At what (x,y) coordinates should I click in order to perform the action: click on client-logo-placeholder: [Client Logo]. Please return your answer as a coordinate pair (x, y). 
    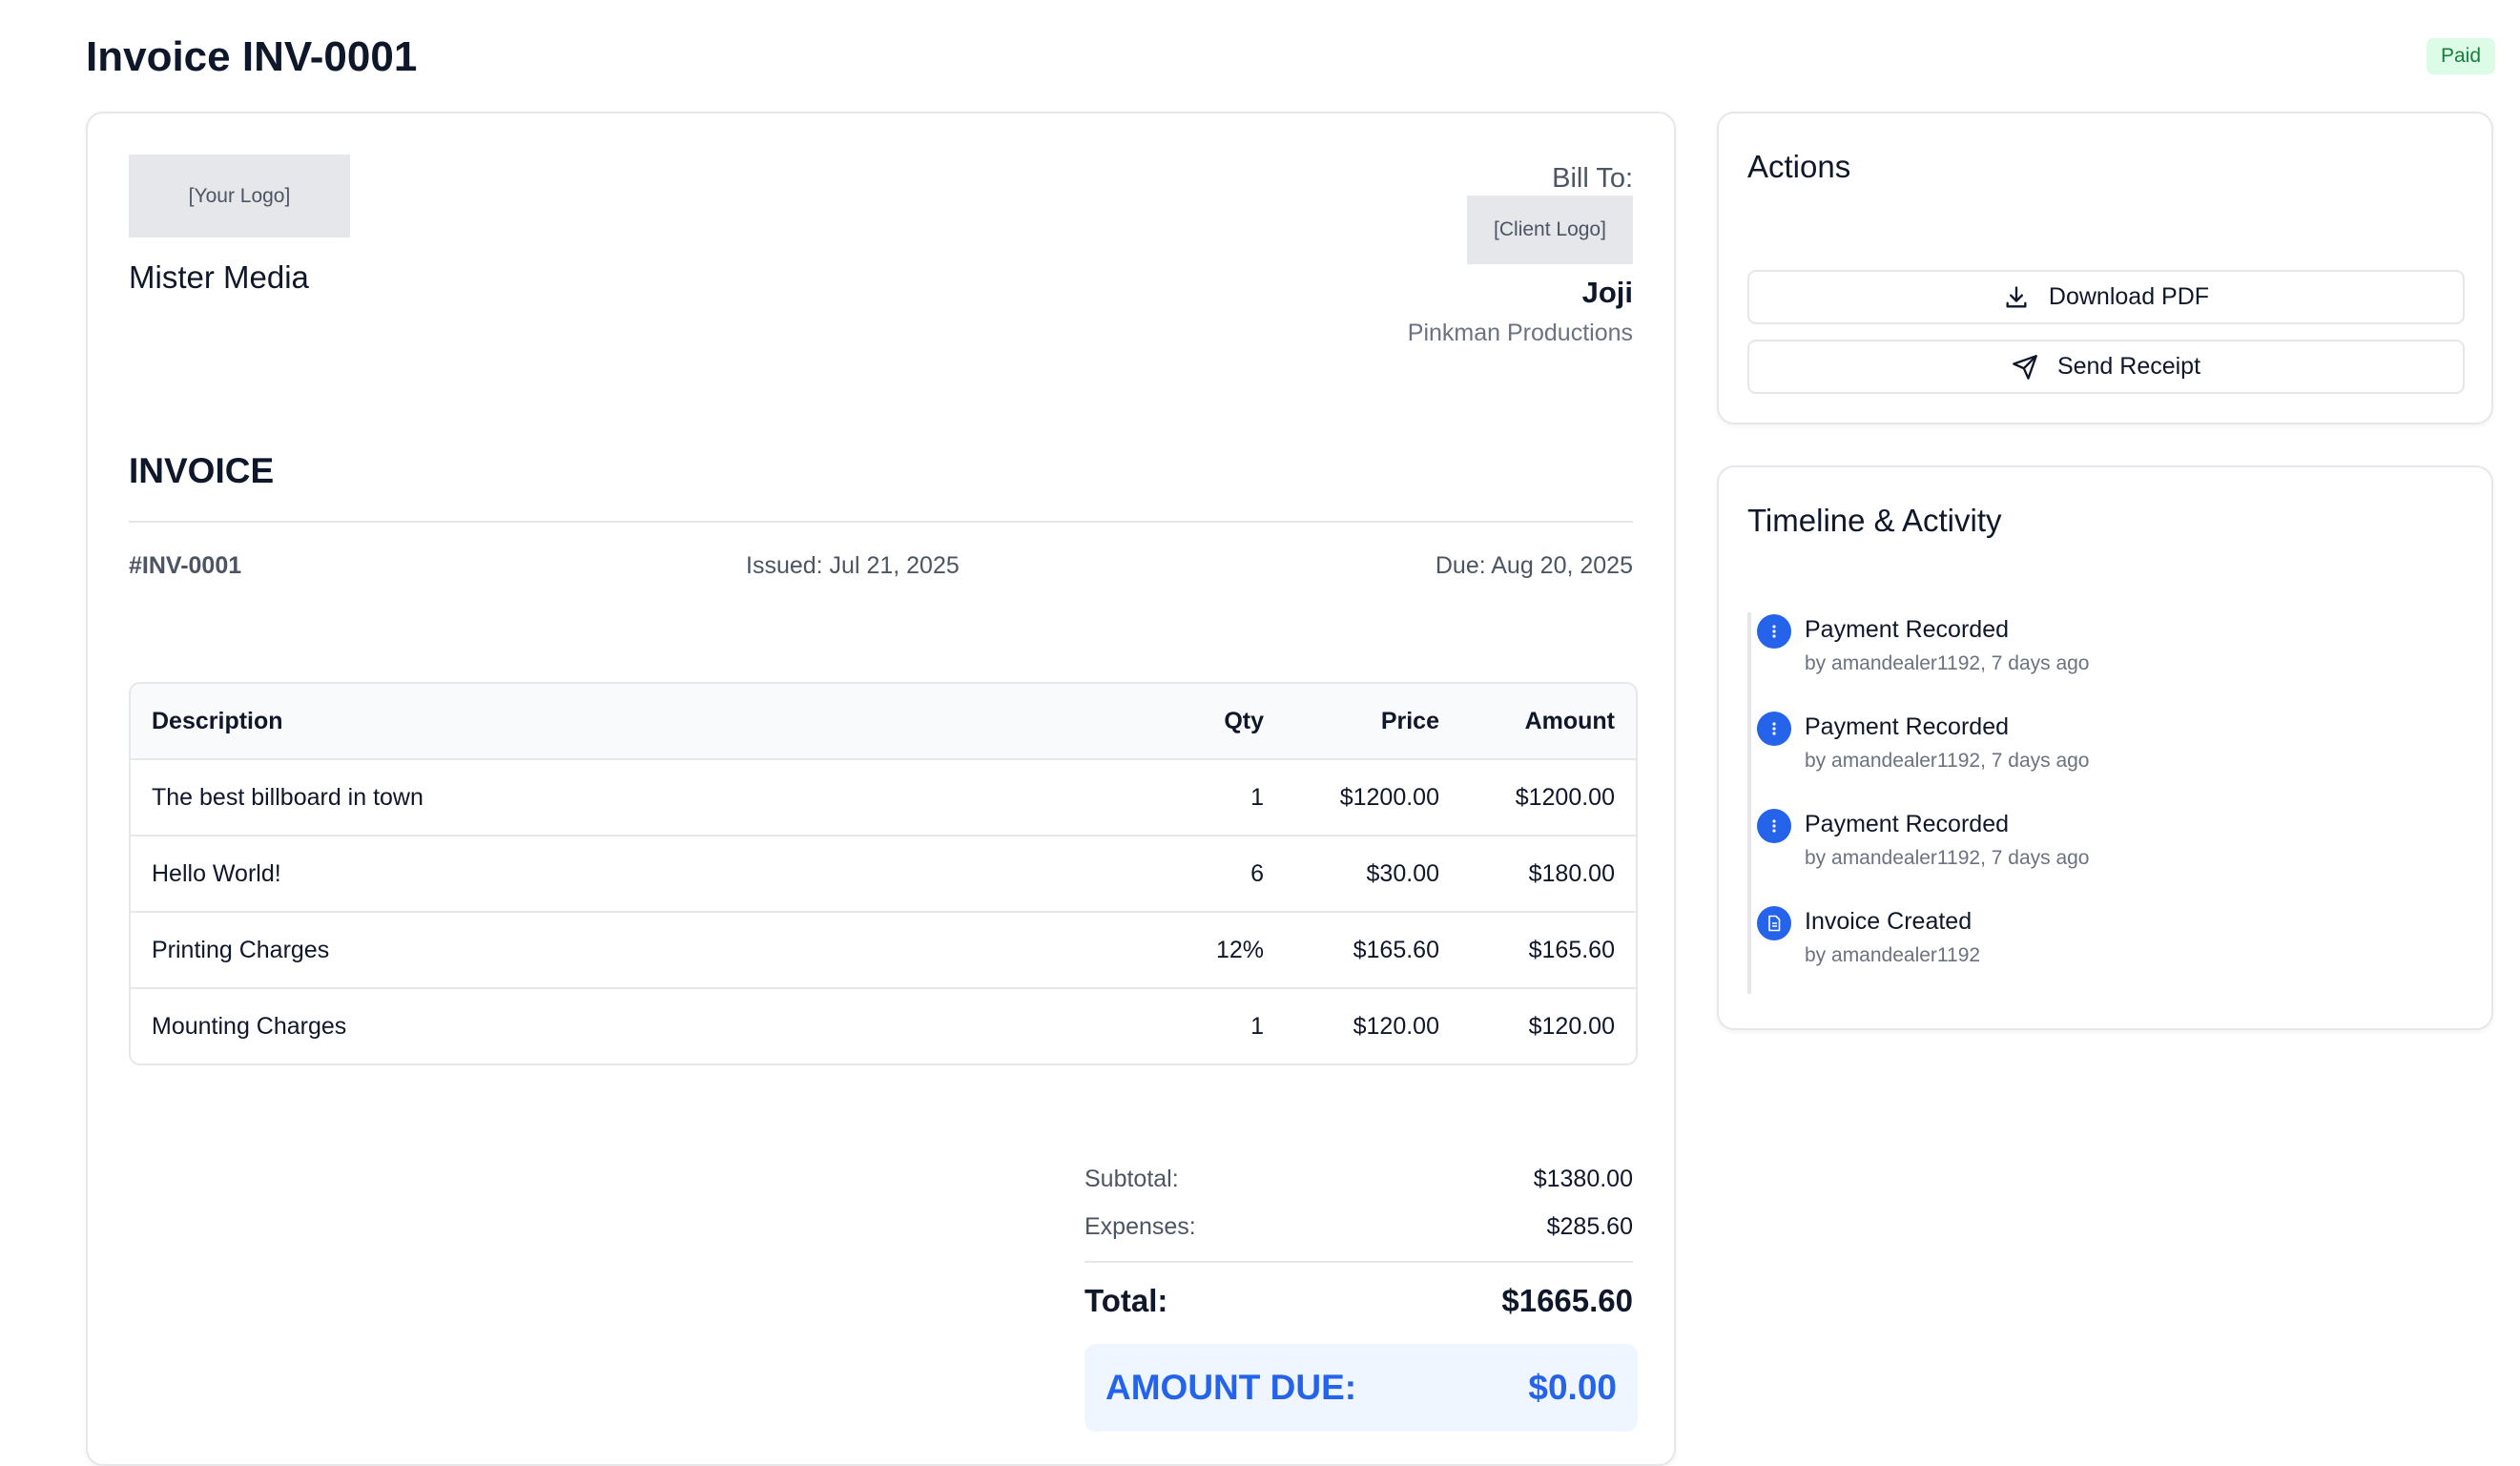
    Looking at the image, I should click on (1550, 230).